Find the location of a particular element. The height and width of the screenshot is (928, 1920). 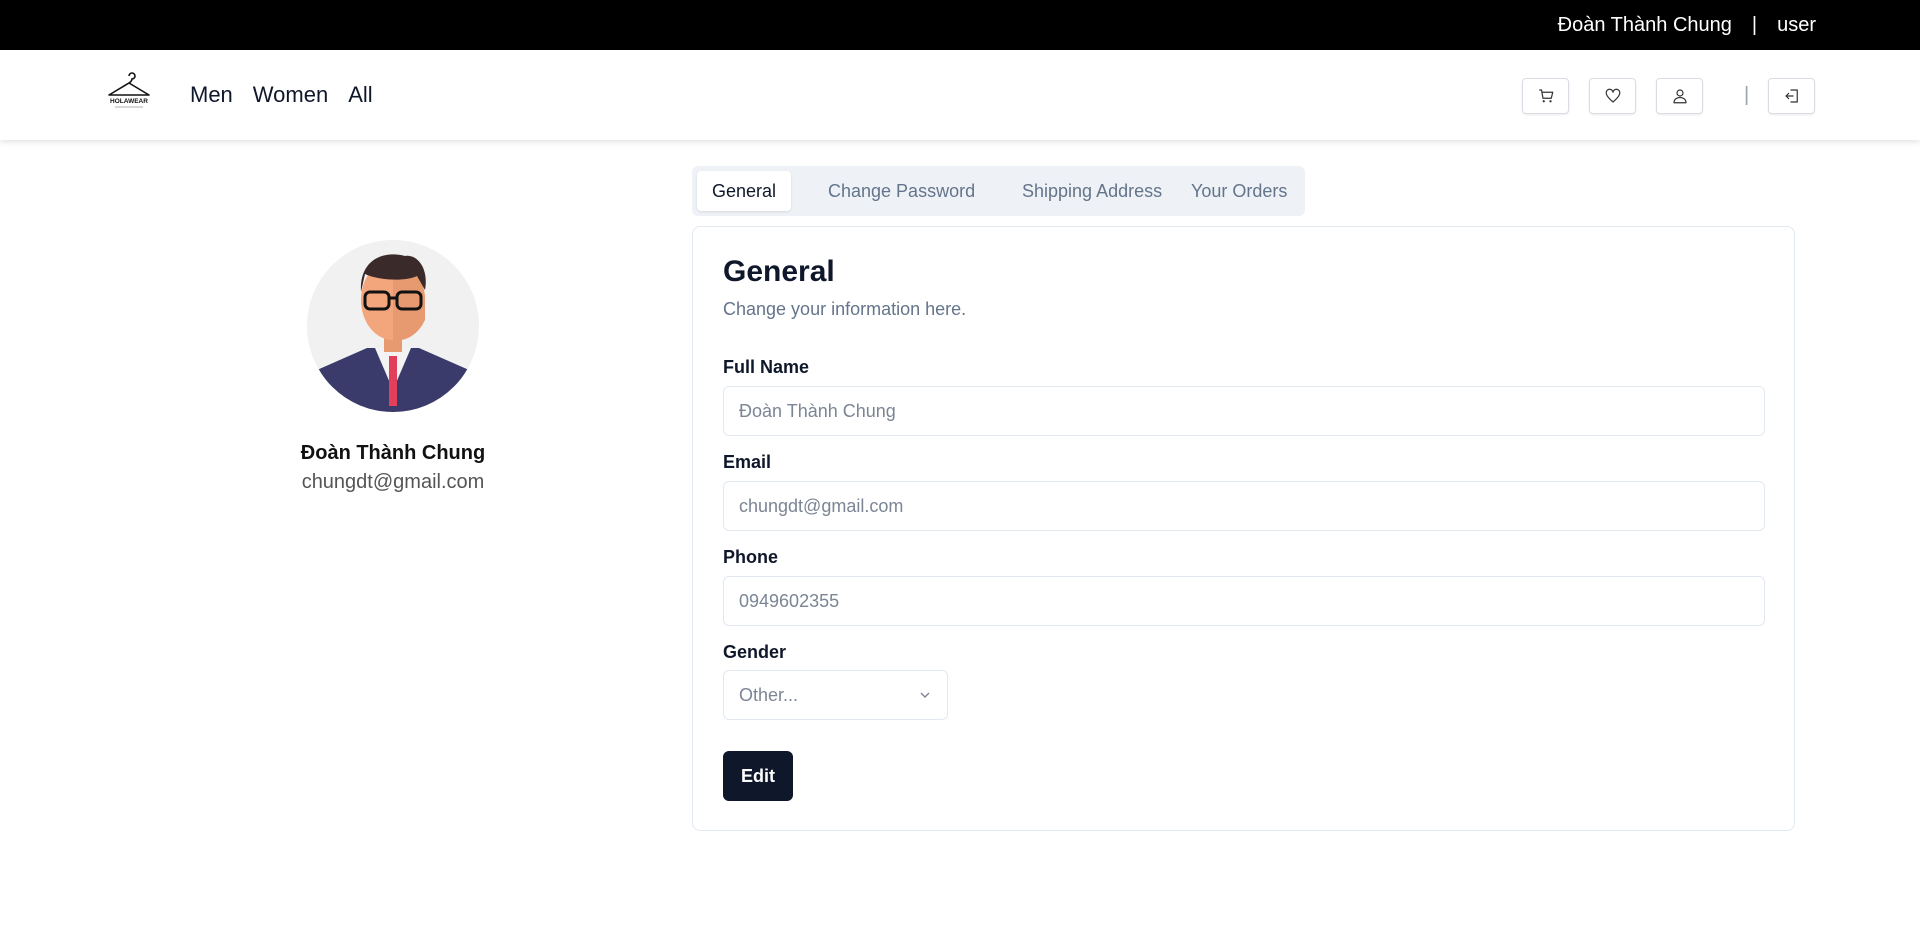

phone-input is located at coordinates (1244, 601).